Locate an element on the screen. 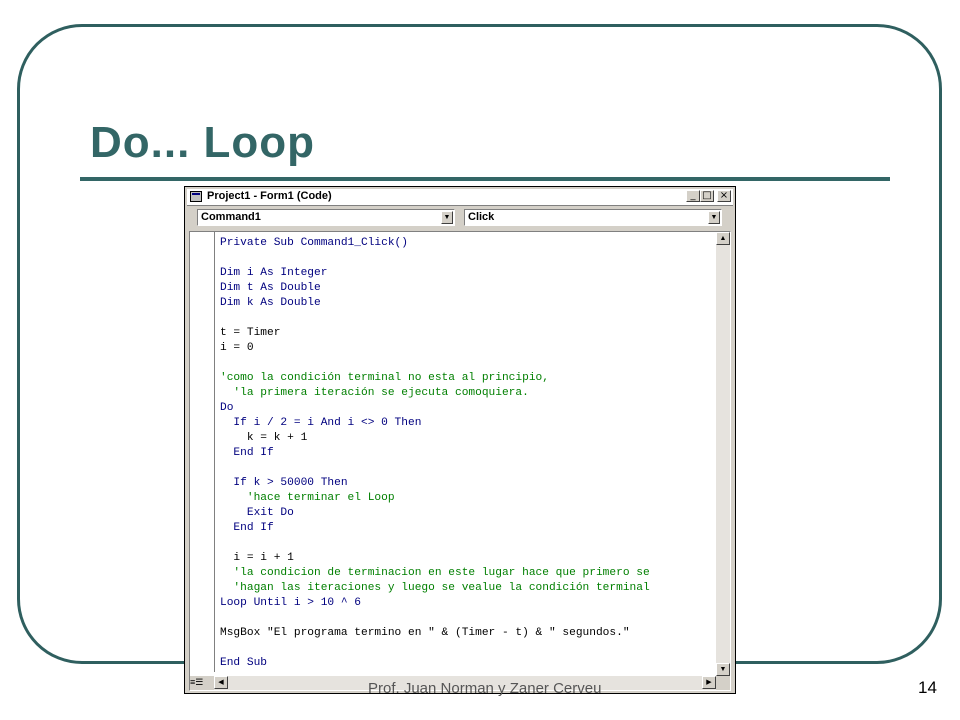 Image resolution: width=960 pixels, height=720 pixels. code-line: Dim i As Integer is located at coordinates (274, 273).